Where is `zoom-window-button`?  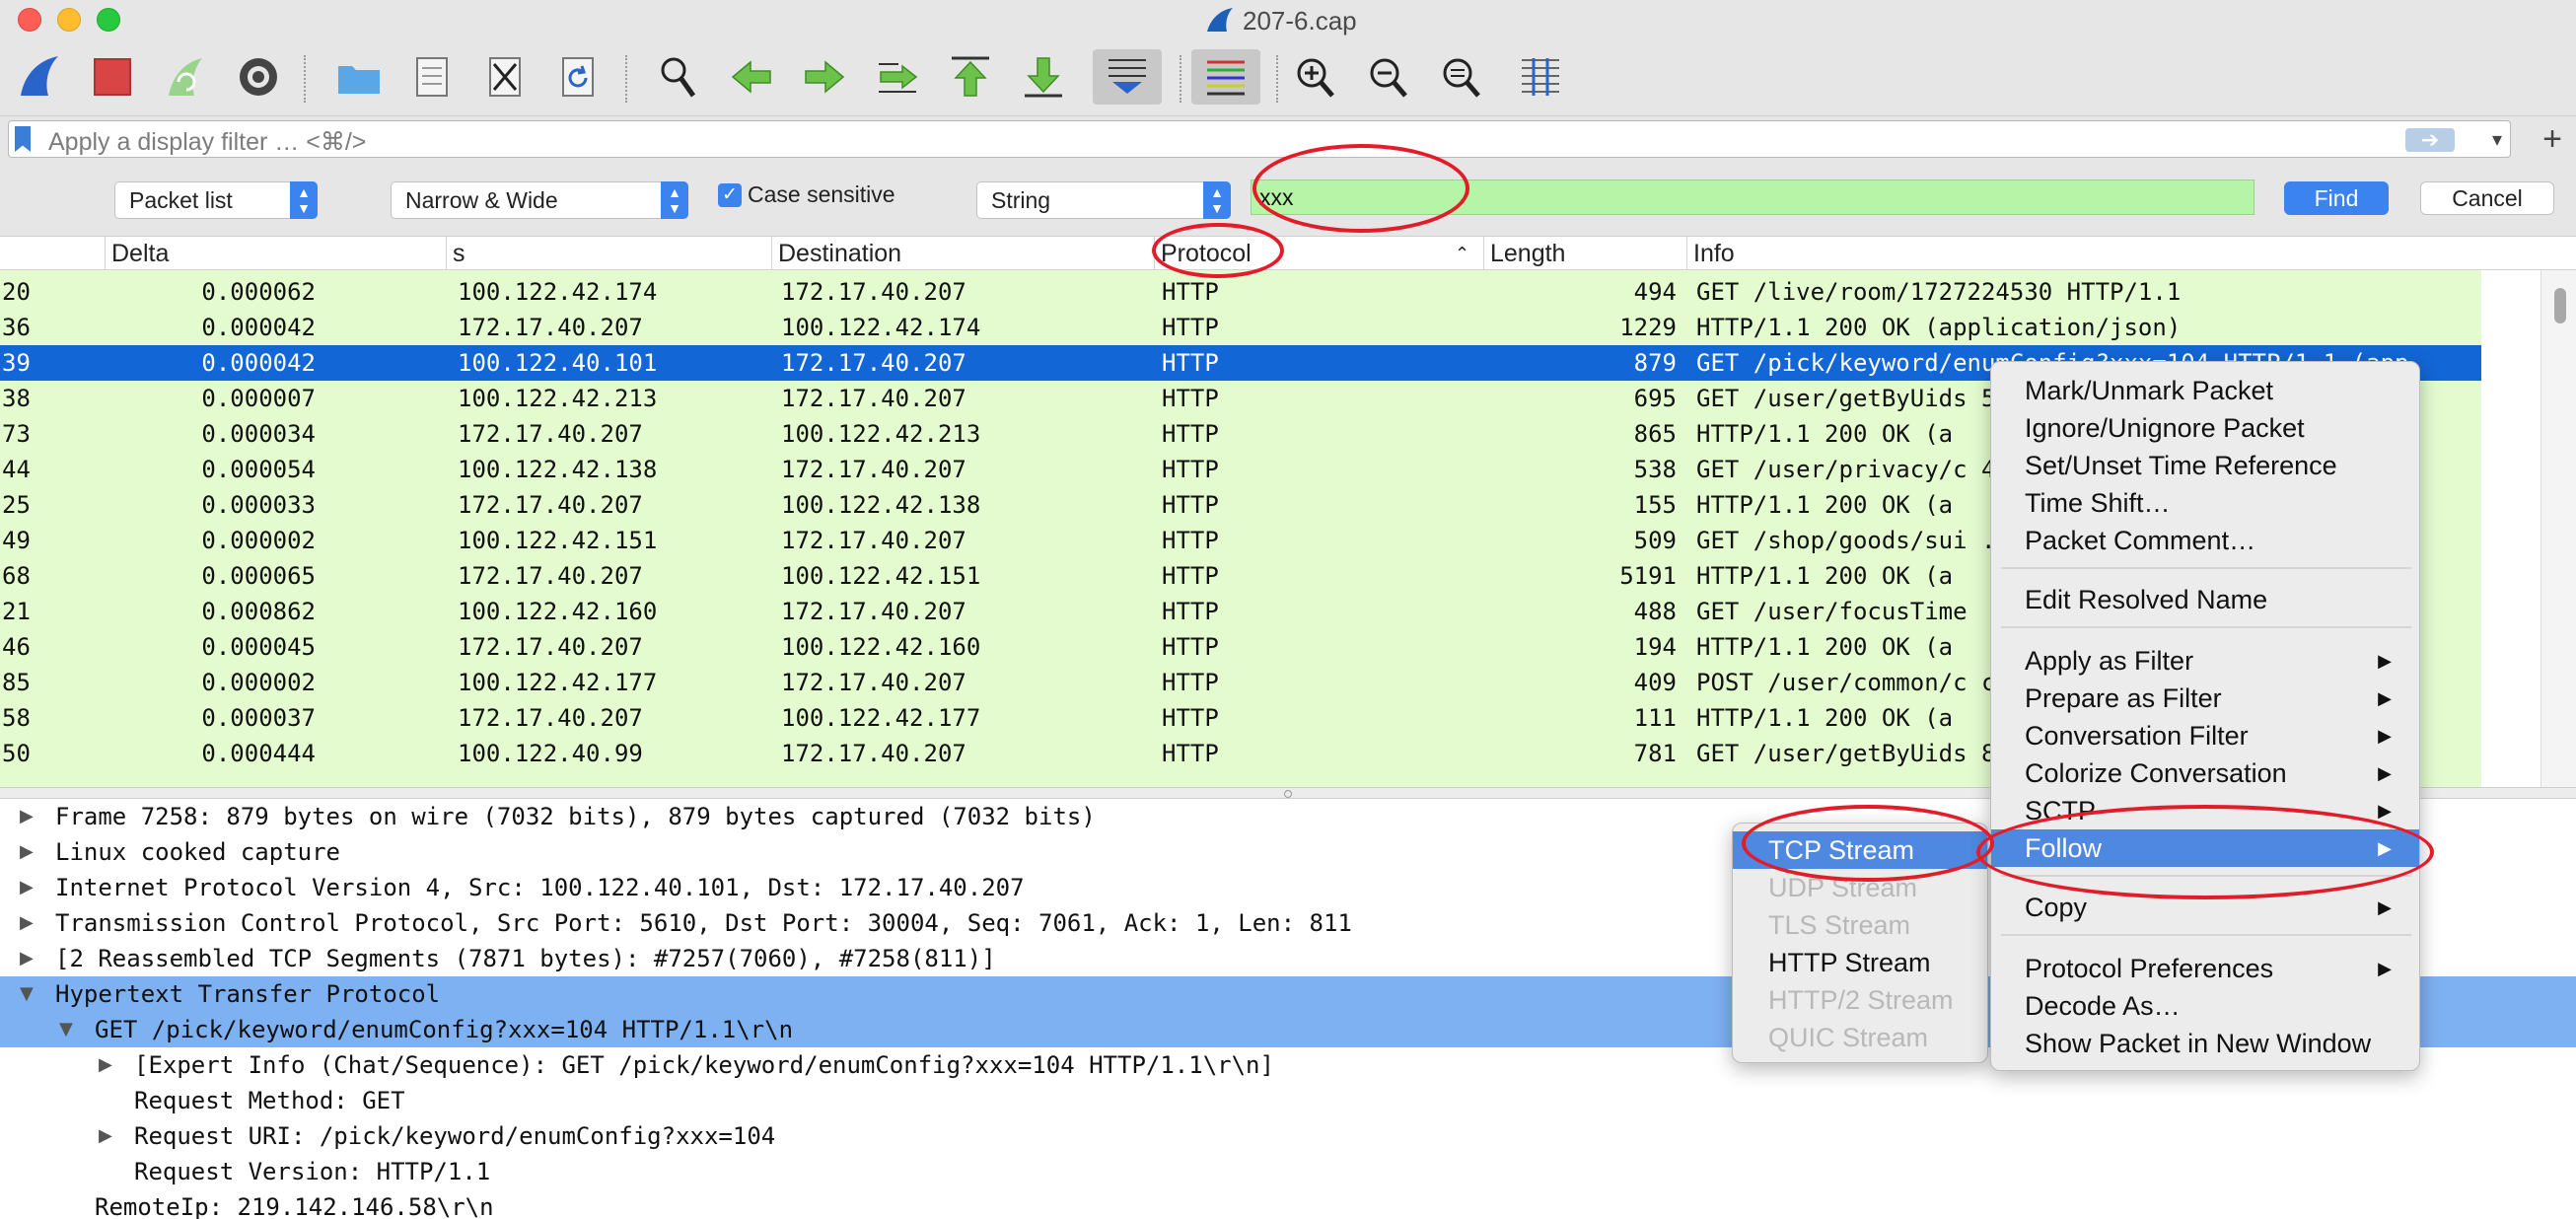 zoom-window-button is located at coordinates (109, 20).